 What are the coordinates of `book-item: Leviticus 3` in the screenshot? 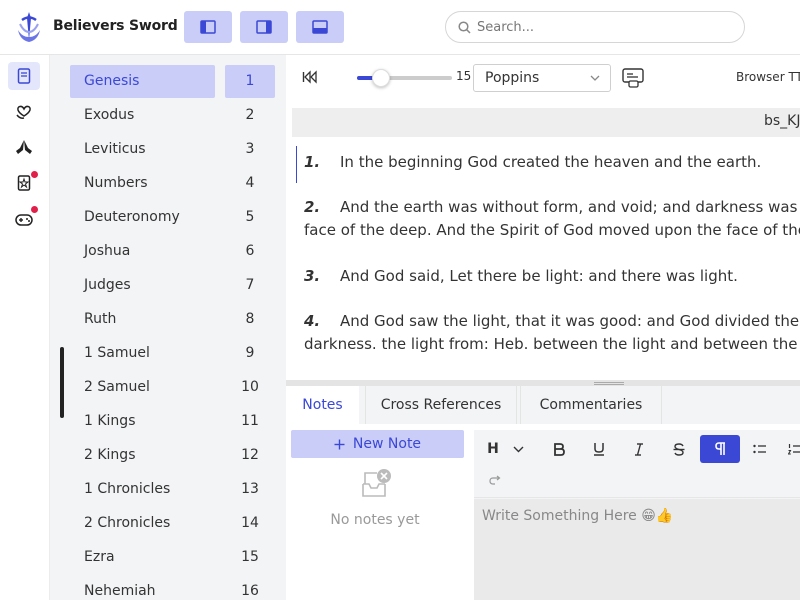 It's located at (172, 149).